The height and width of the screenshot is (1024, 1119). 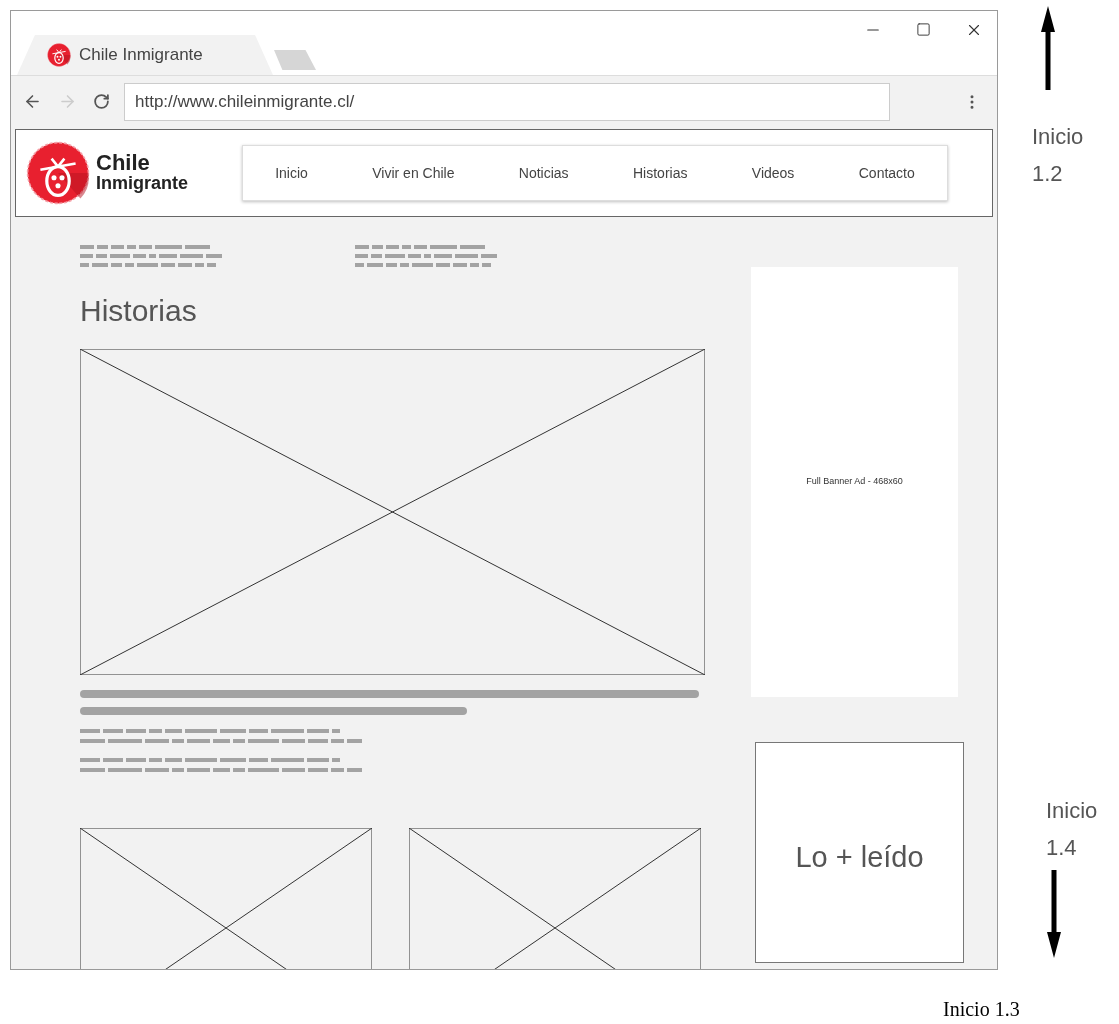 What do you see at coordinates (291, 173) in the screenshot?
I see `nav-link: Inicio` at bounding box center [291, 173].